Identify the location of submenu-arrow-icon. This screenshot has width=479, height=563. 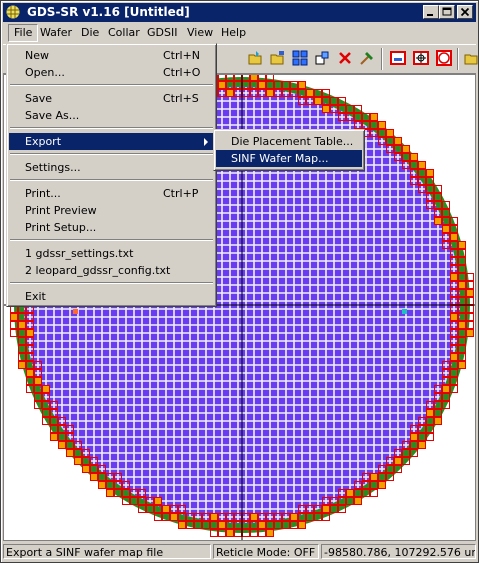
(206, 142).